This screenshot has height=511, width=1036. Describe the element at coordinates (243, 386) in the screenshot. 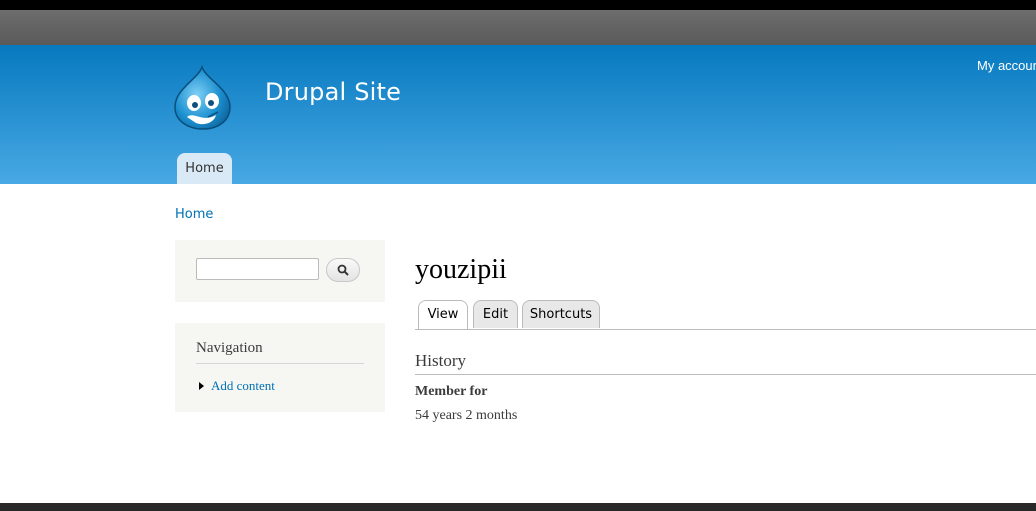

I see `nav-item-label: Add content` at that location.